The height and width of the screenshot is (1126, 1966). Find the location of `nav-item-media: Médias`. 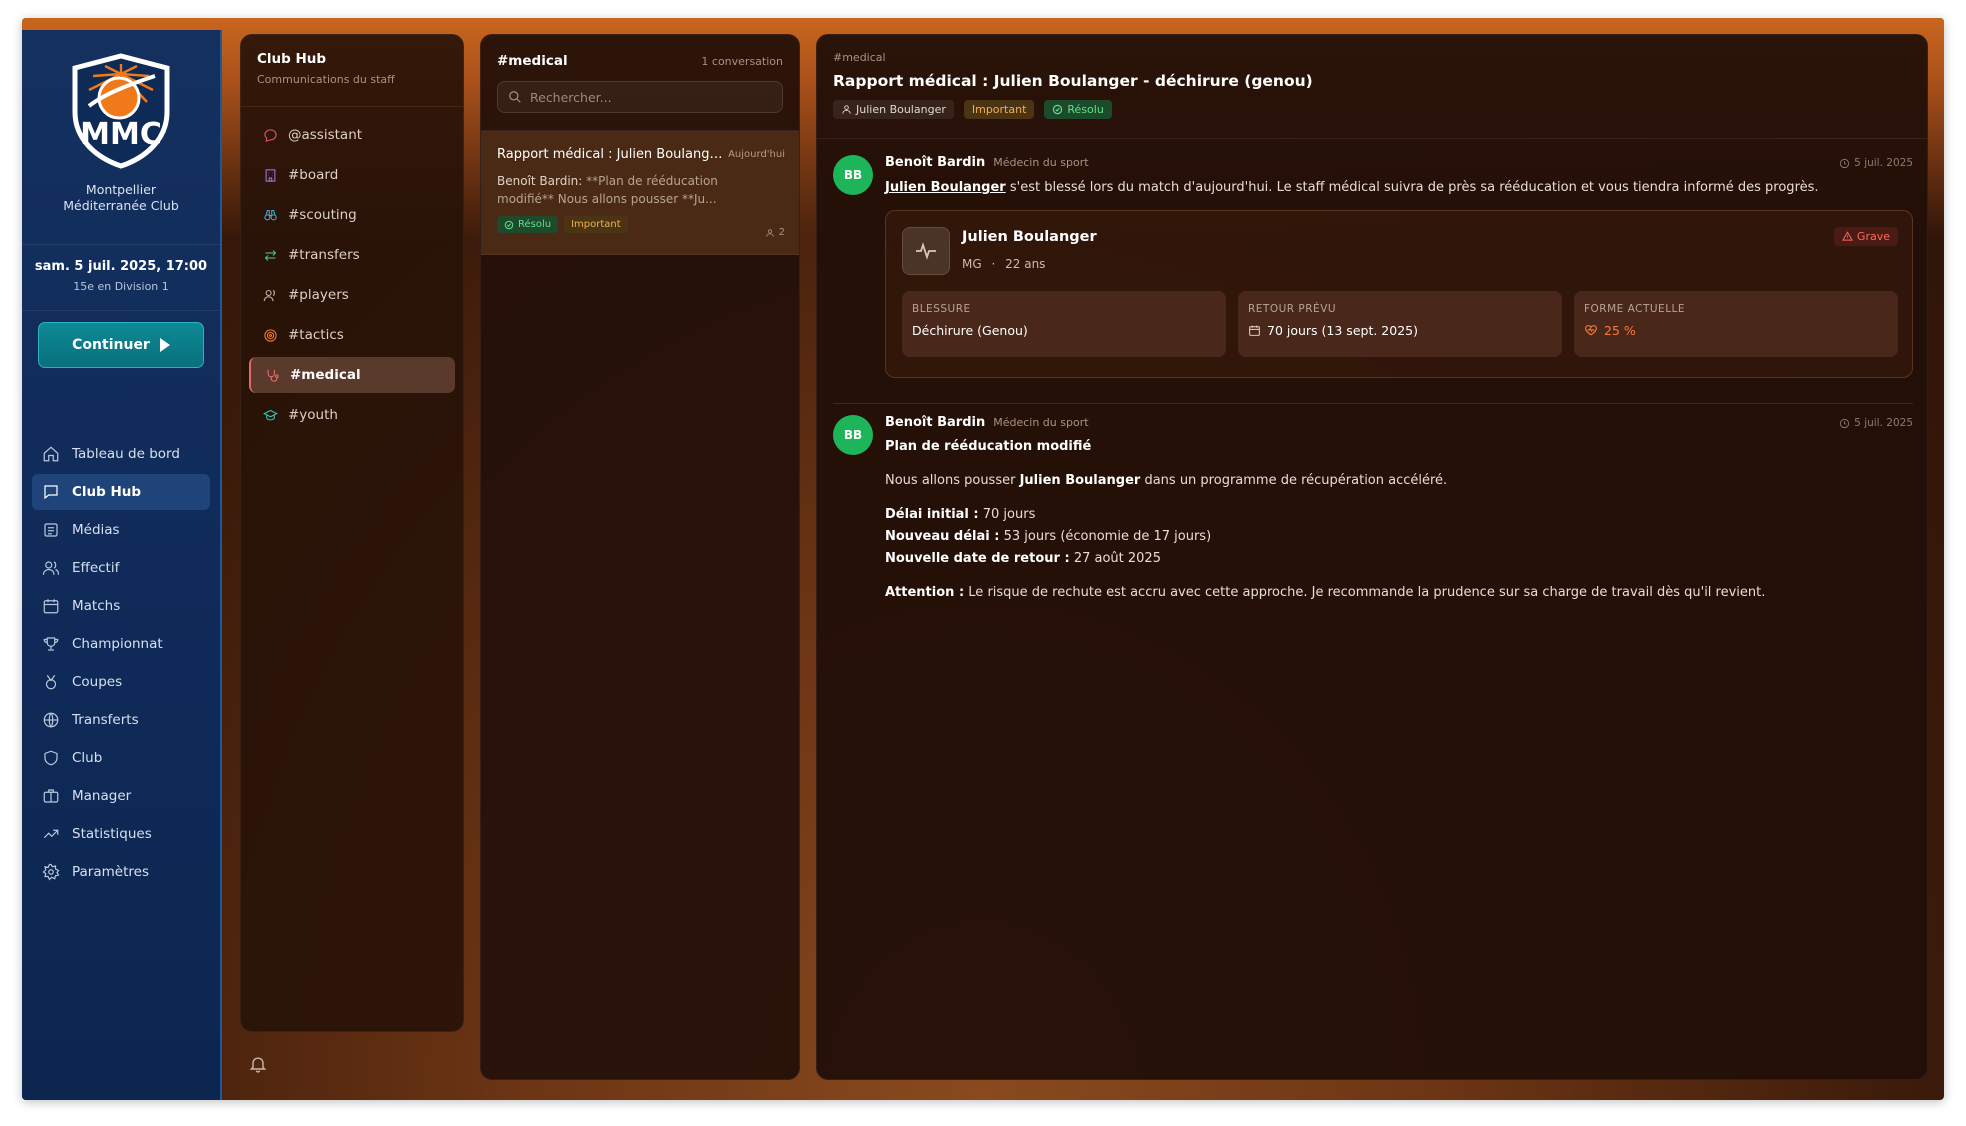

nav-item-media: Médias is located at coordinates (121, 530).